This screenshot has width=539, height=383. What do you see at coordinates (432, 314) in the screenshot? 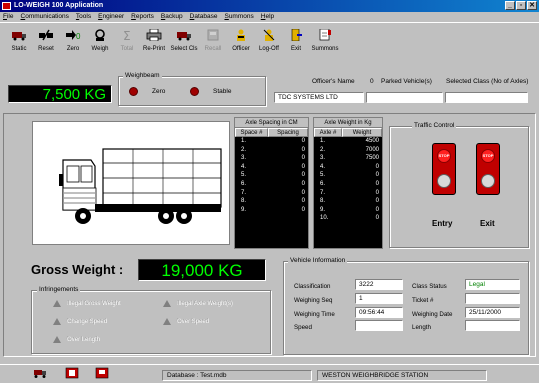
I see `weighing-date-label: Weighing Date` at bounding box center [432, 314].